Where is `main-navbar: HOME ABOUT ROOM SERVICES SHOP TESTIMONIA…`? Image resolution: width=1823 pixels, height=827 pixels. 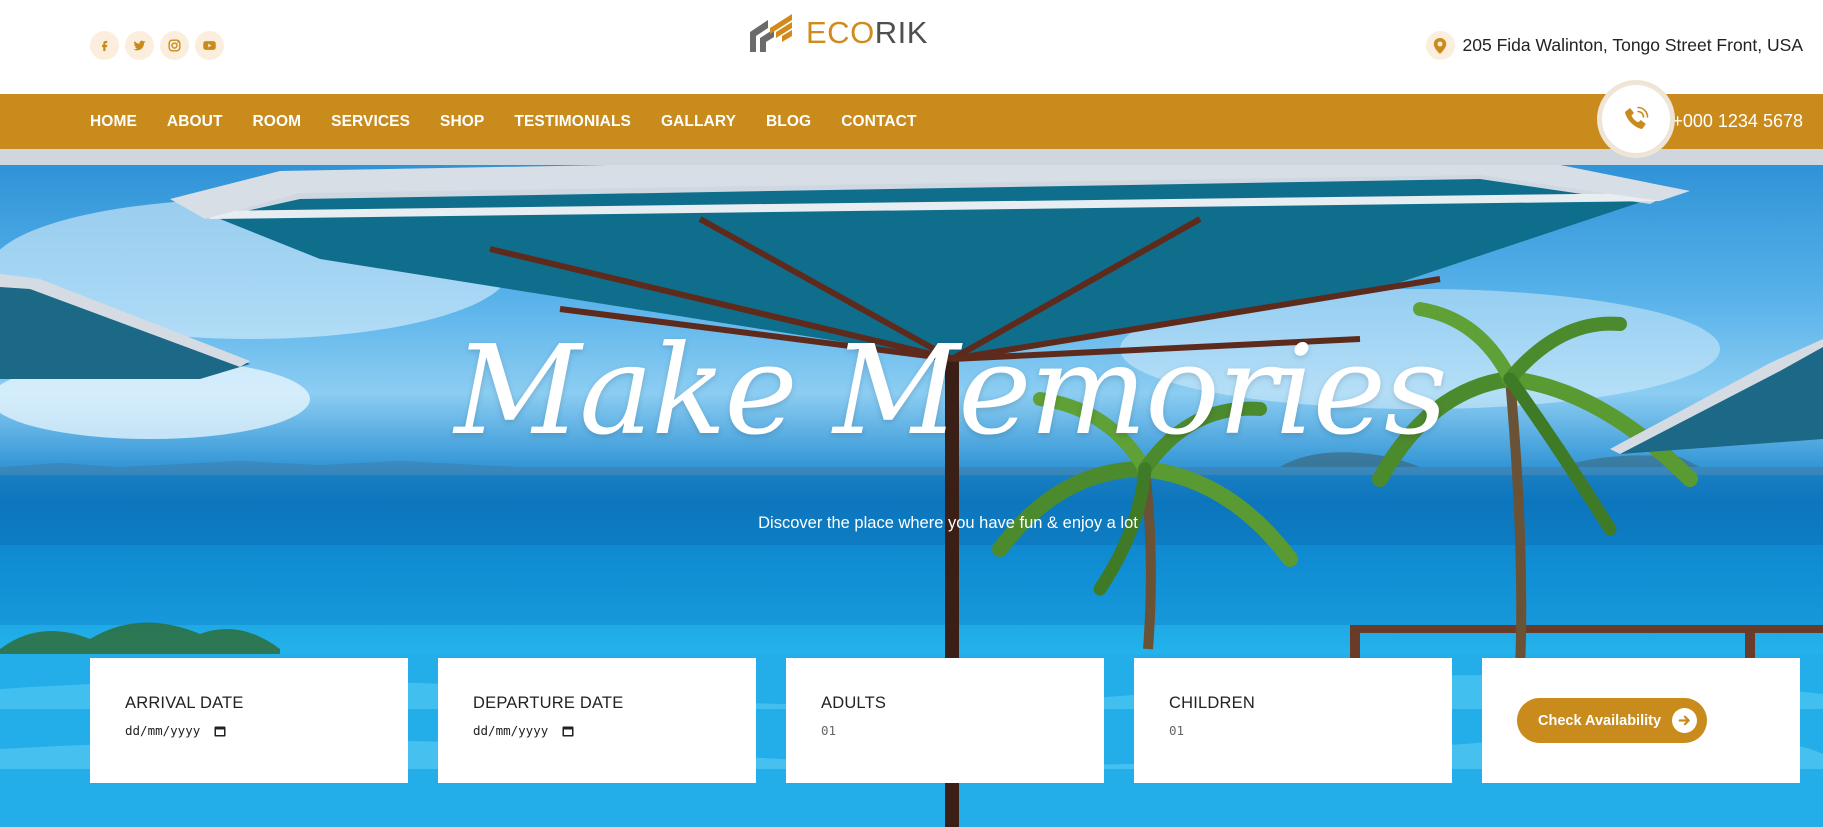
main-navbar: HOME ABOUT ROOM SERVICES SHOP TESTIMONIA… is located at coordinates (911, 119).